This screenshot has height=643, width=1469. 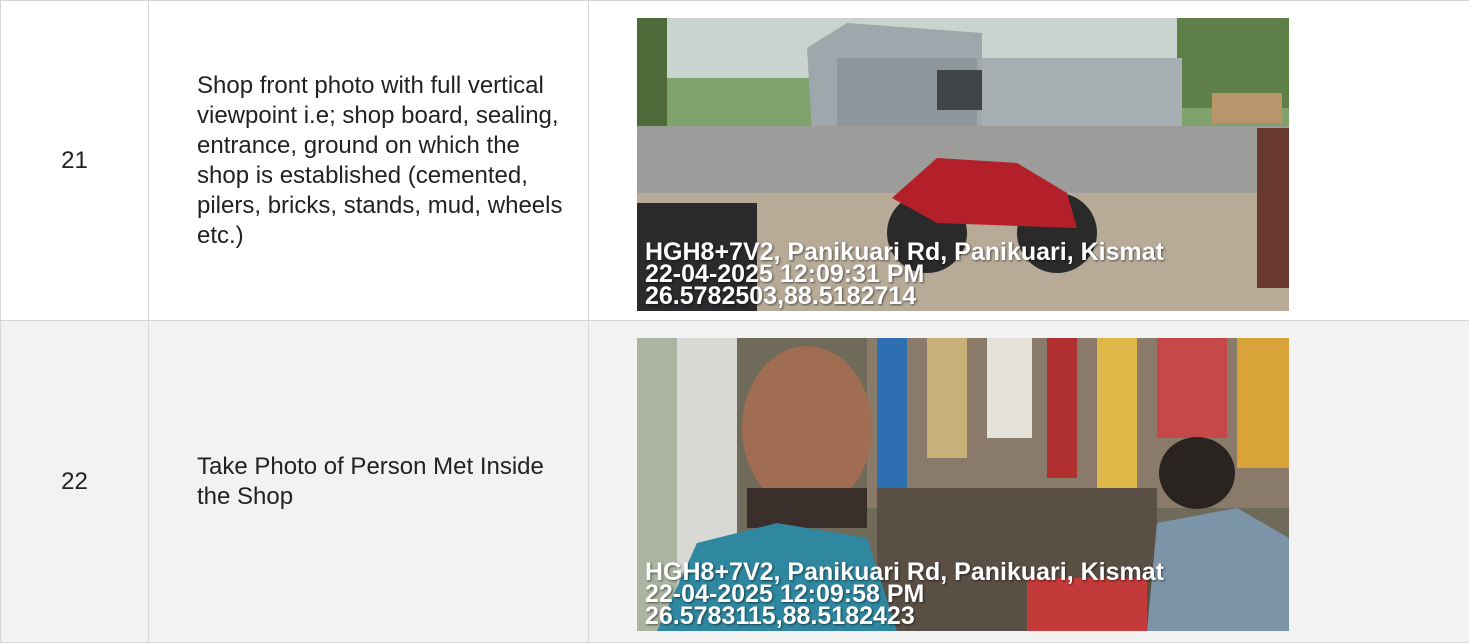 I want to click on stamp-coordinates: 26.5782503,88.5182714, so click(x=781, y=296).